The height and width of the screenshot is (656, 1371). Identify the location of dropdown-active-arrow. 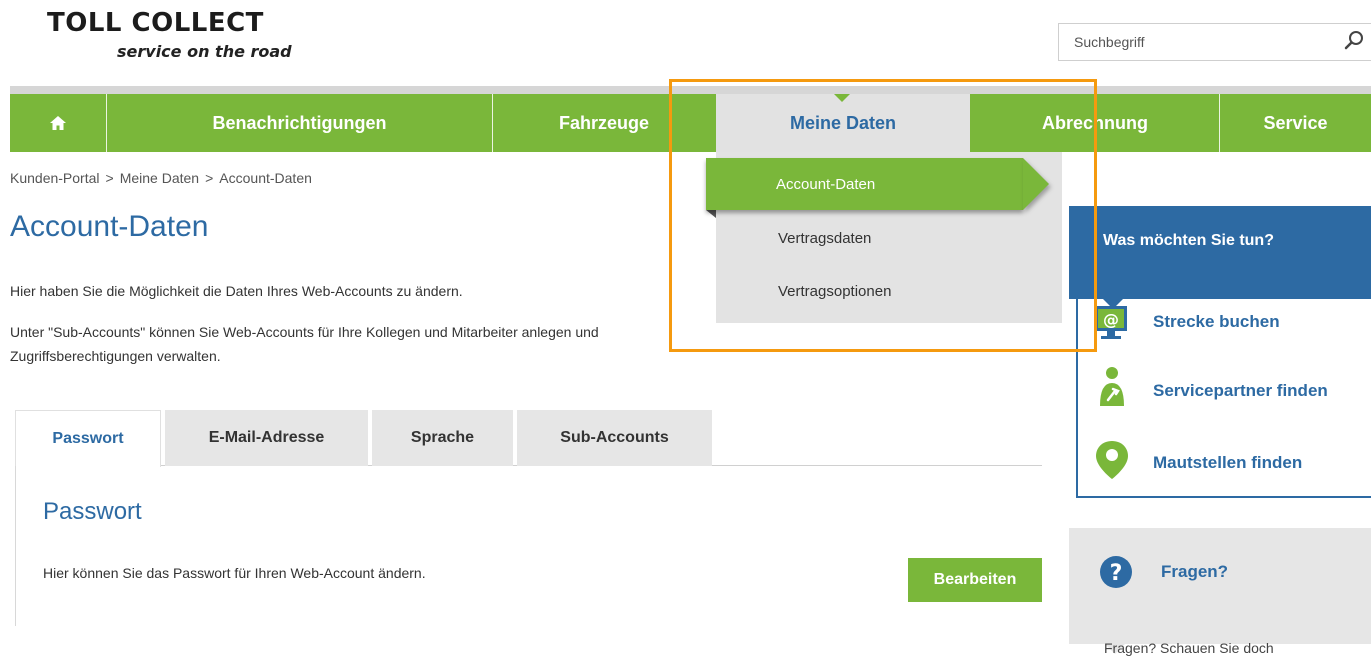
(1036, 184).